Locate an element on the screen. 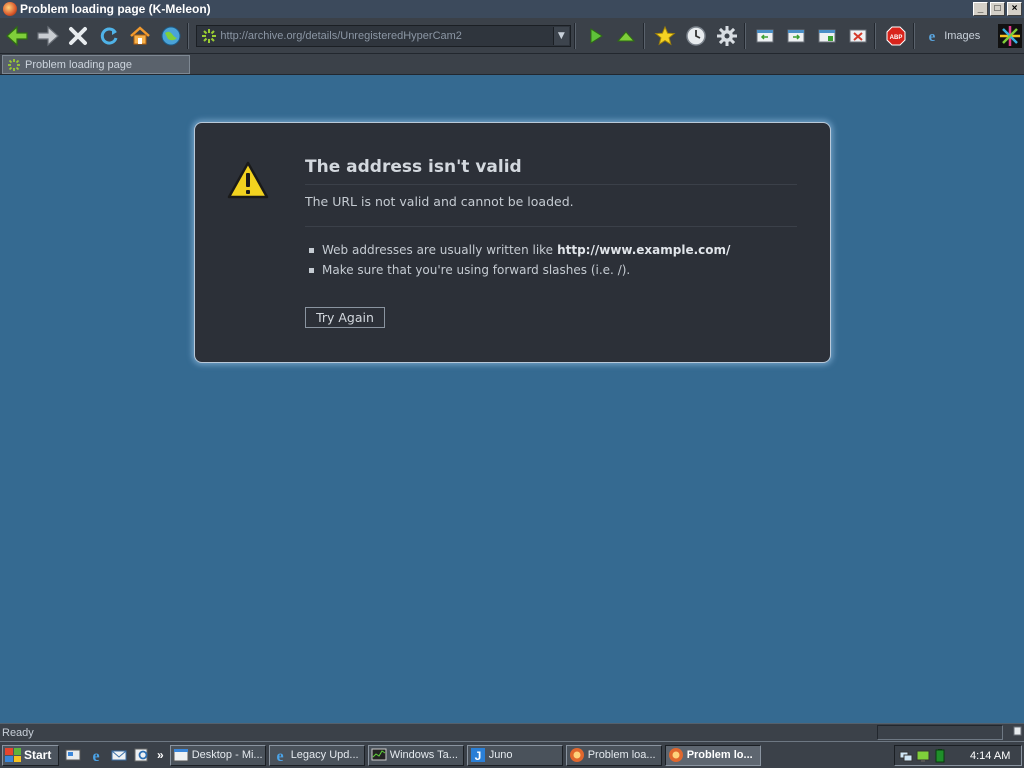 The width and height of the screenshot is (1024, 768). globe-icon is located at coordinates (171, 35).